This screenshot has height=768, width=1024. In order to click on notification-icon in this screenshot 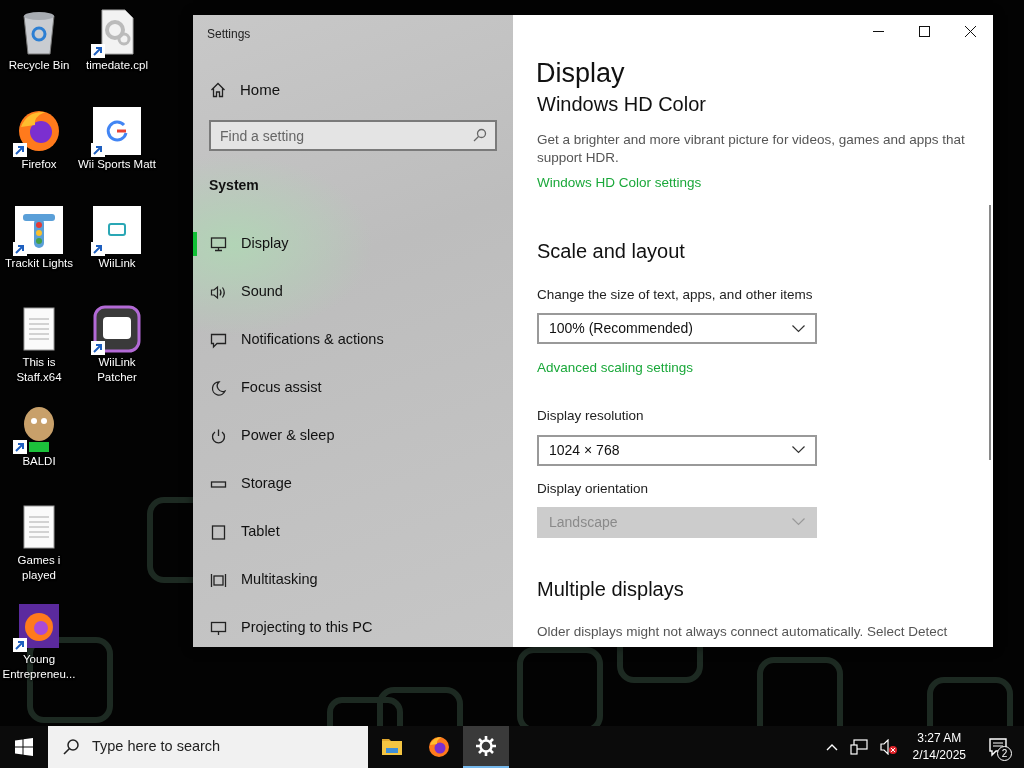, I will do `click(998, 747)`.